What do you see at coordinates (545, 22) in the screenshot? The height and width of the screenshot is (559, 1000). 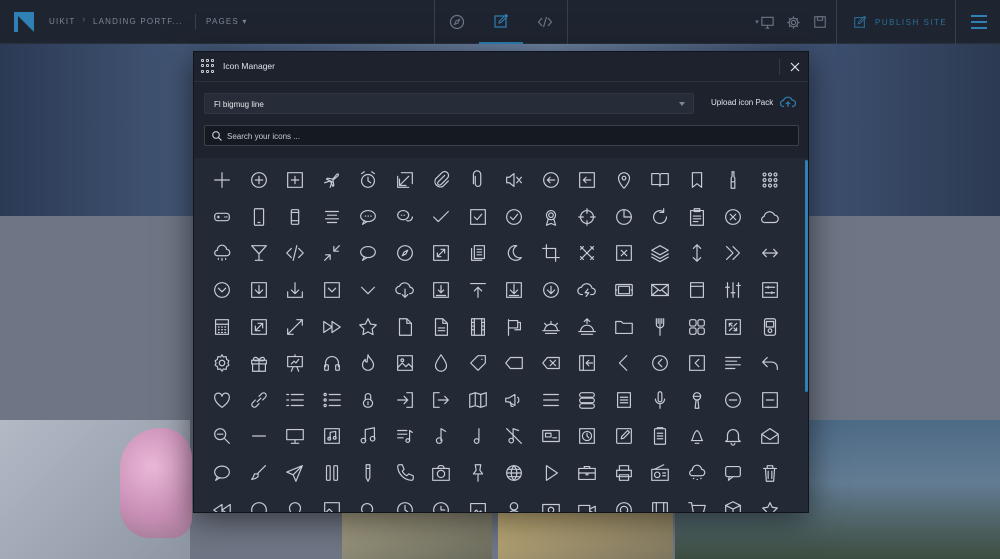 I see `tab-code` at bounding box center [545, 22].